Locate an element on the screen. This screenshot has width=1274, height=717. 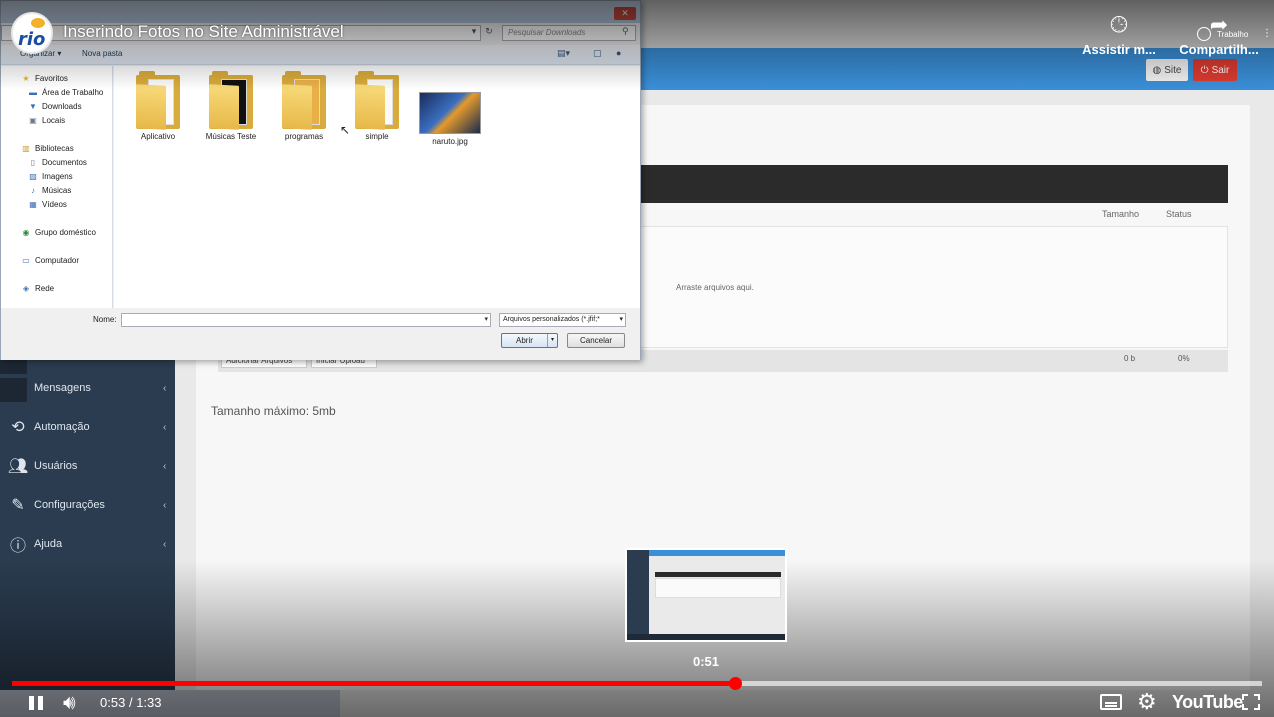
computer-icon: ▭ is located at coordinates (26, 260).